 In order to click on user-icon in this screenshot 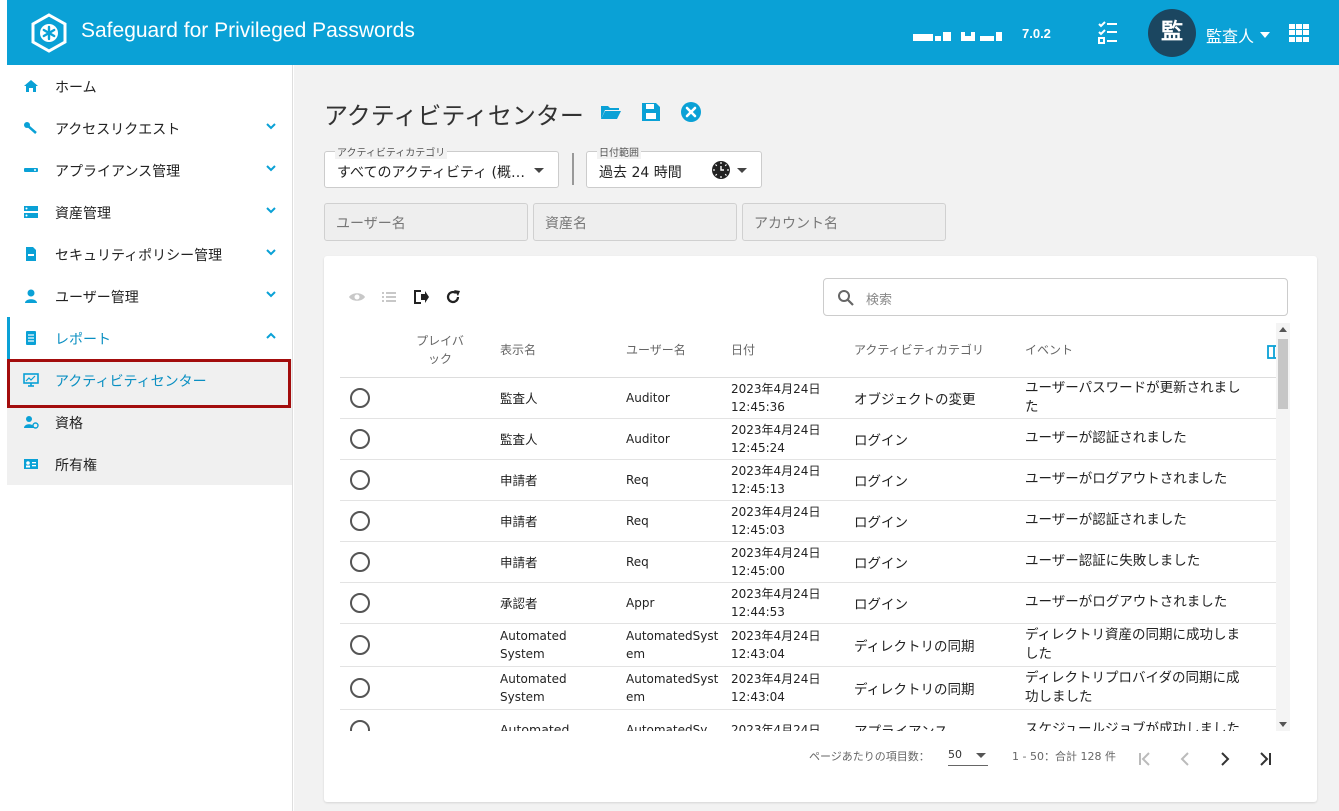, I will do `click(31, 296)`.